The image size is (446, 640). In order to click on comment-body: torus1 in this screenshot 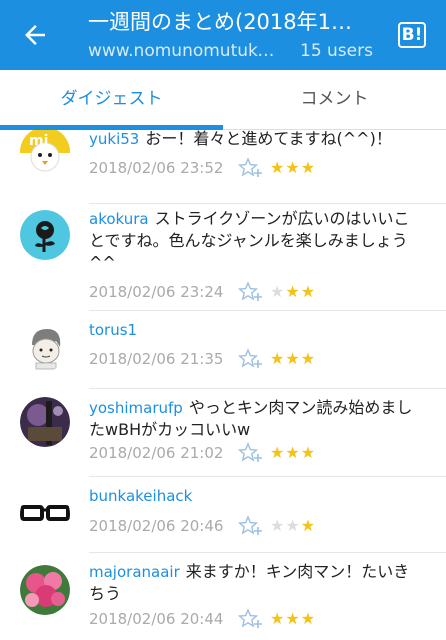, I will do `click(254, 330)`.